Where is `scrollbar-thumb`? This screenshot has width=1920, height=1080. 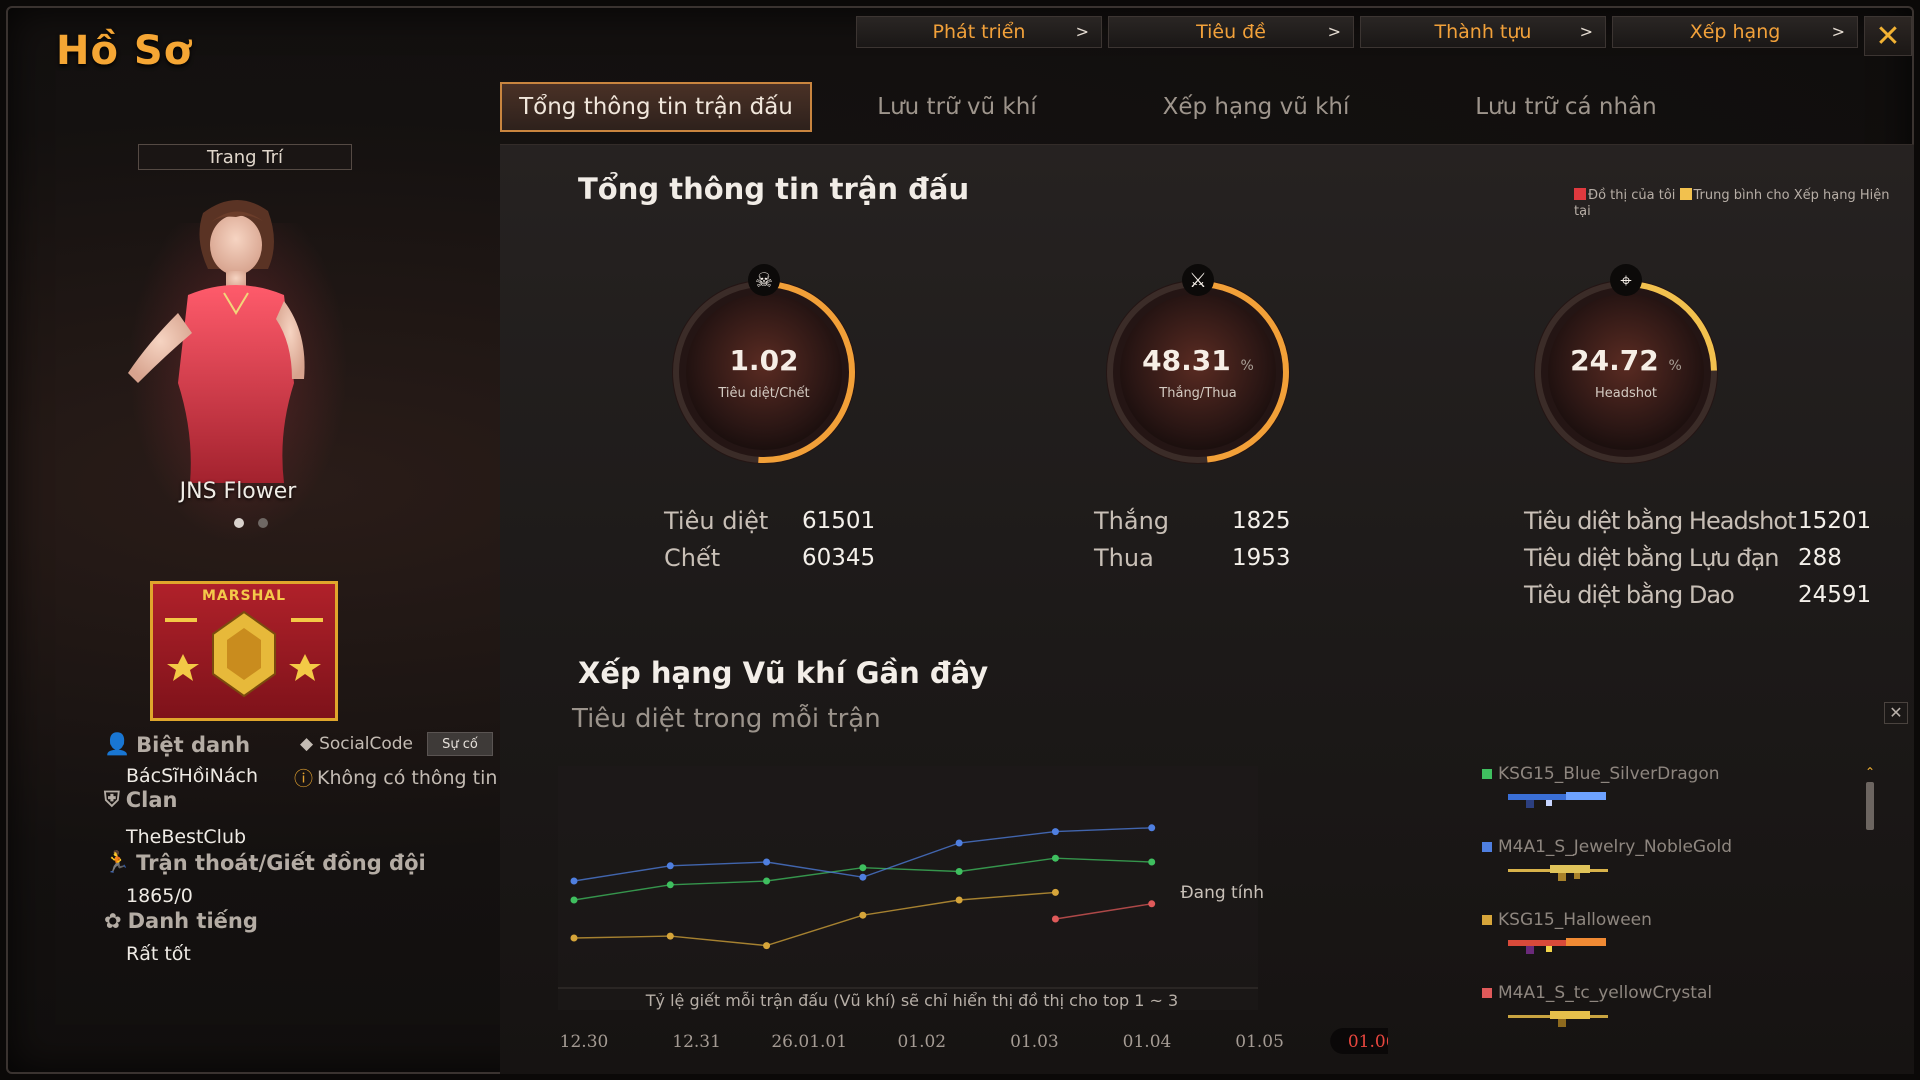
scrollbar-thumb is located at coordinates (1870, 806).